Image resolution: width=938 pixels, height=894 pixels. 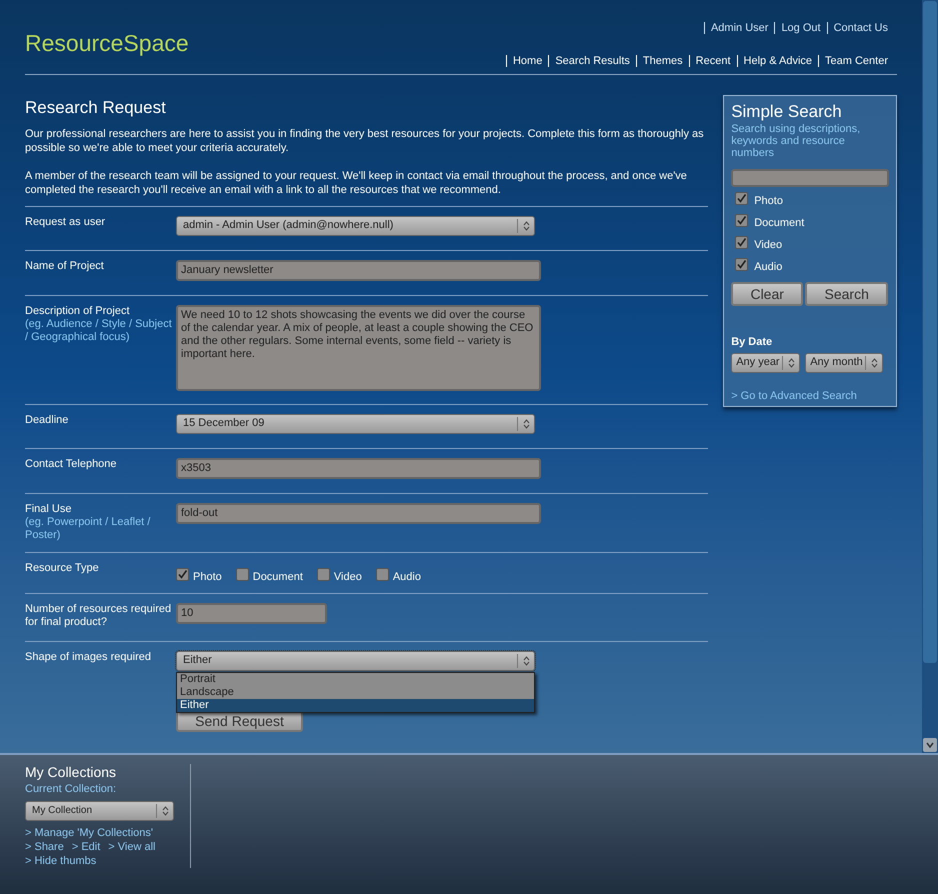 I want to click on scrollbar, so click(x=930, y=376).